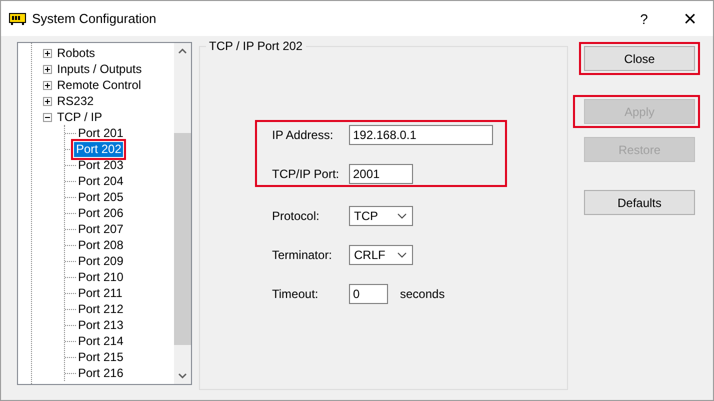  Describe the element at coordinates (644, 18) in the screenshot. I see `help-button: ?` at that location.